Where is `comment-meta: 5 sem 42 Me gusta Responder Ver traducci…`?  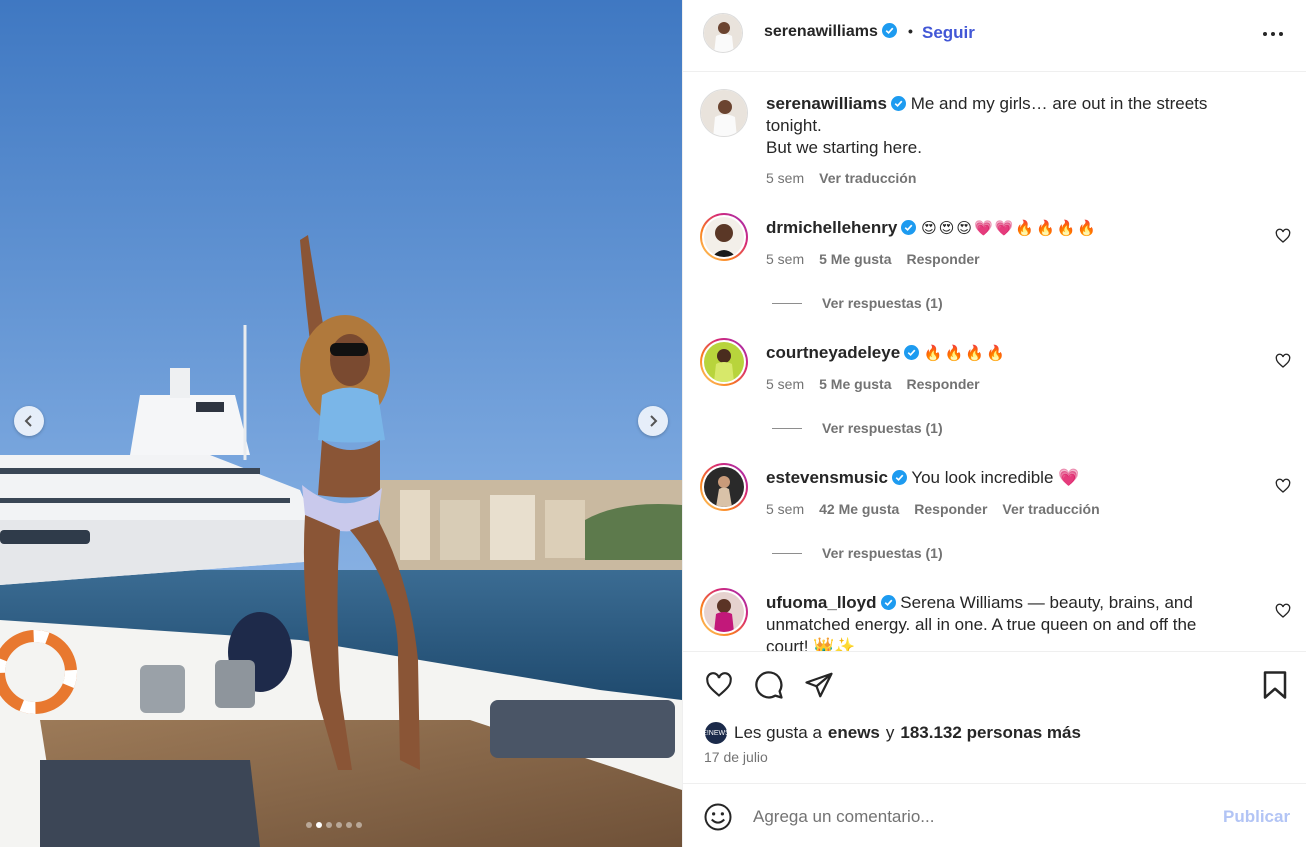 comment-meta: 5 sem 42 Me gusta Responder Ver traducci… is located at coordinates (933, 509).